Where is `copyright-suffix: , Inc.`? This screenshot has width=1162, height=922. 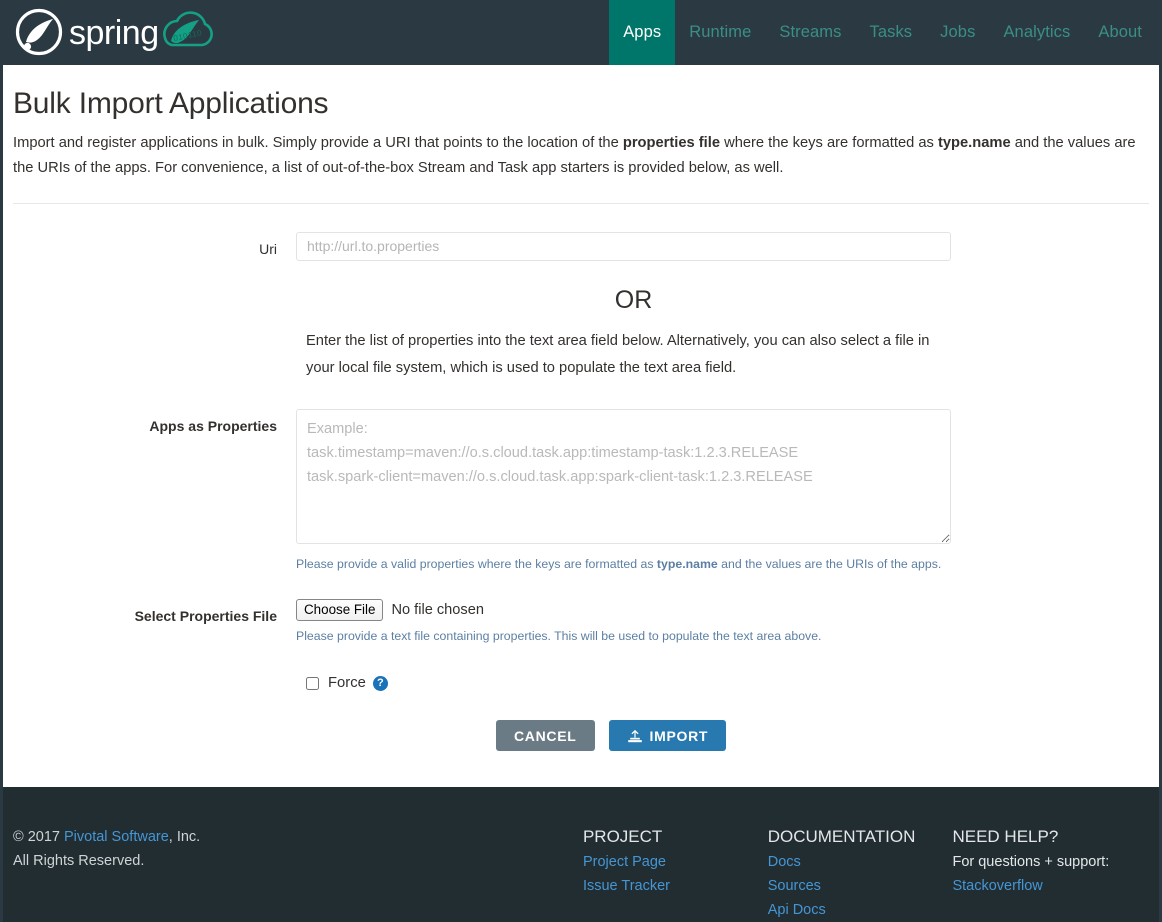 copyright-suffix: , Inc. is located at coordinates (184, 837).